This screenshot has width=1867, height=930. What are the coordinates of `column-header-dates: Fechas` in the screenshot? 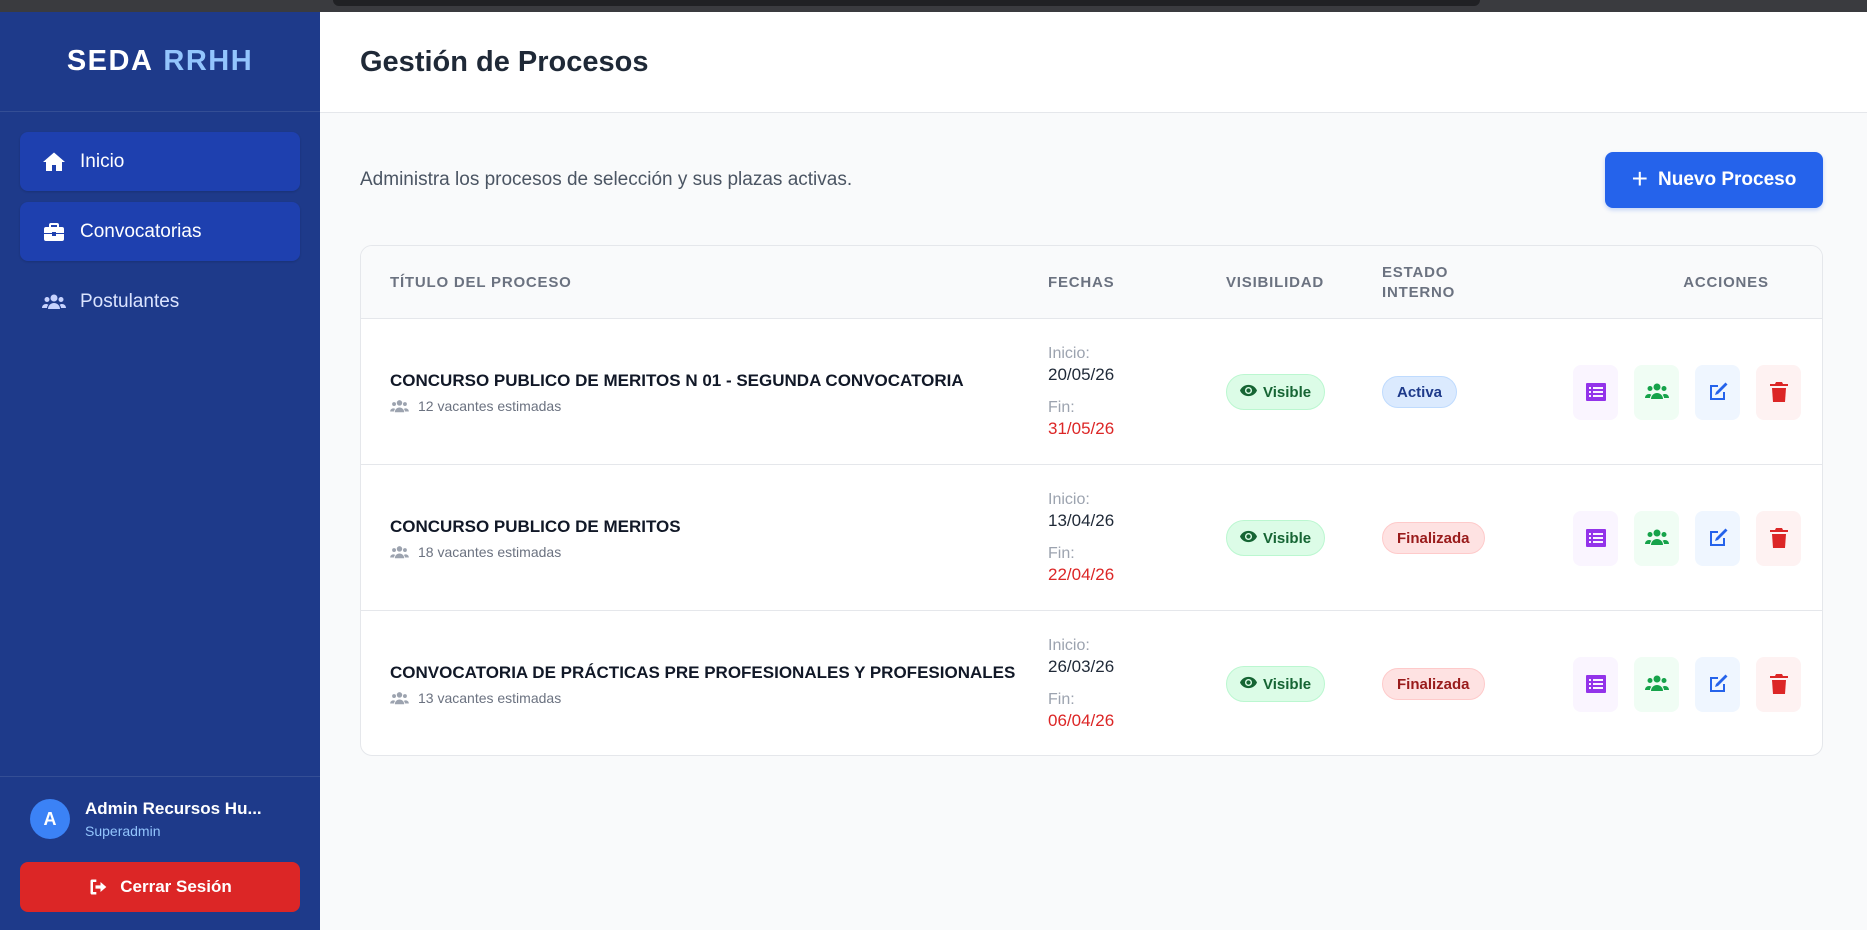 It's located at (1081, 282).